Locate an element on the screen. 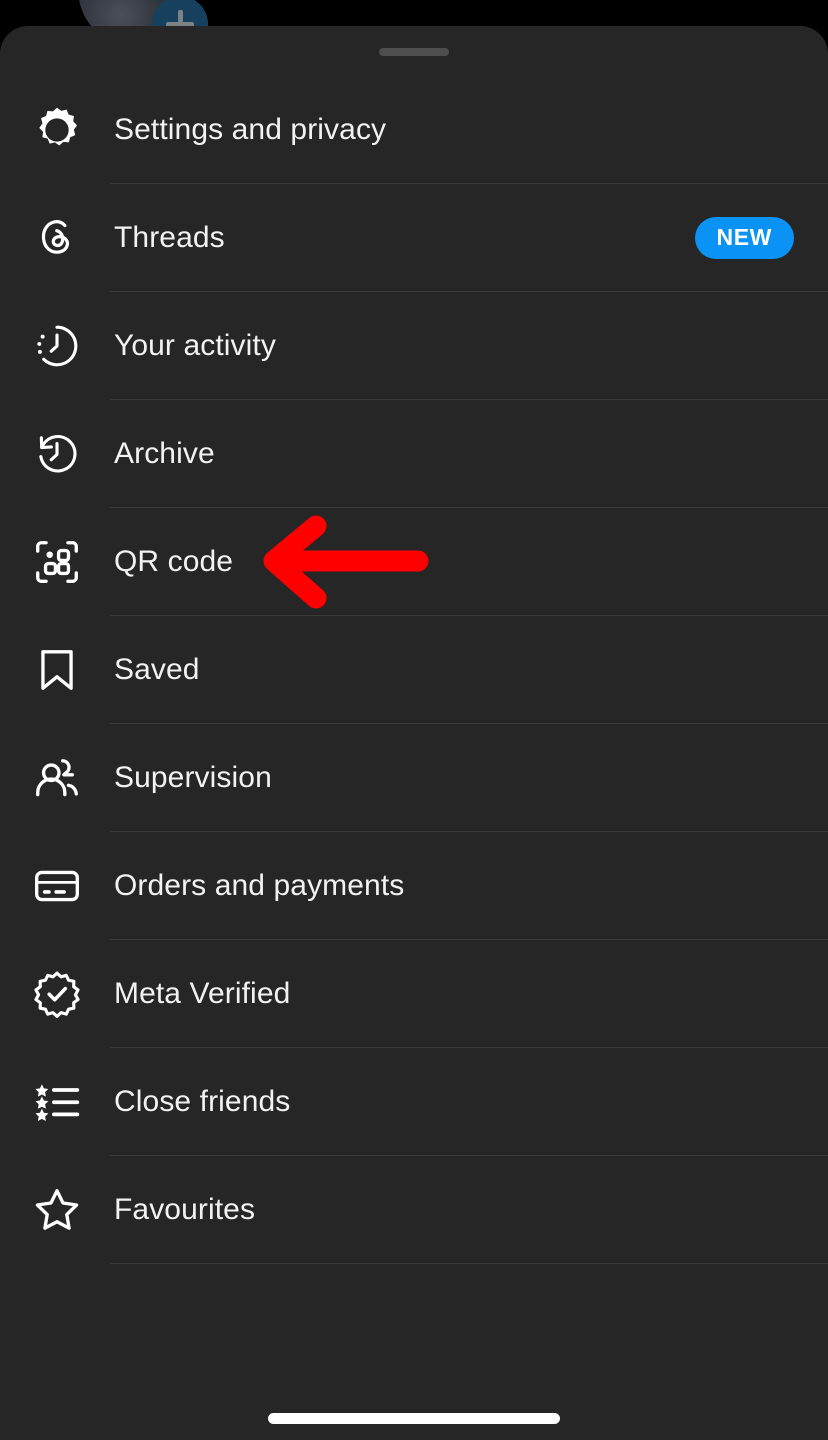 The image size is (828, 1440). qr-code-icon is located at coordinates (57, 562).